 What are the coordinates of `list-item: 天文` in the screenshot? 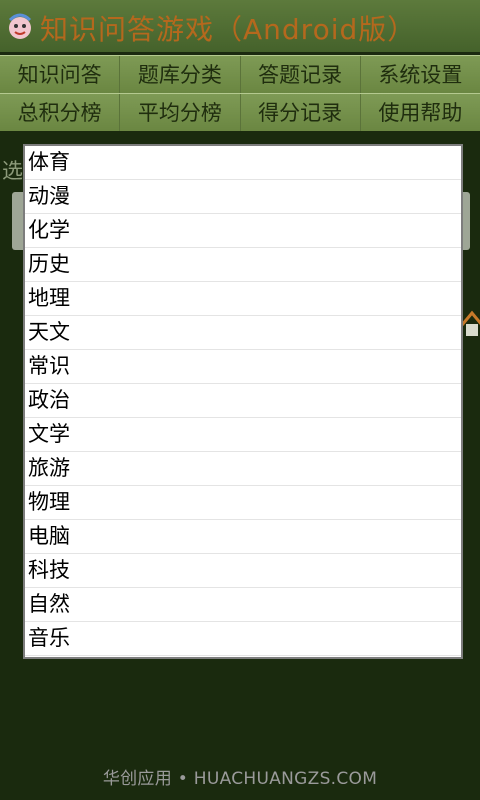 It's located at (243, 333).